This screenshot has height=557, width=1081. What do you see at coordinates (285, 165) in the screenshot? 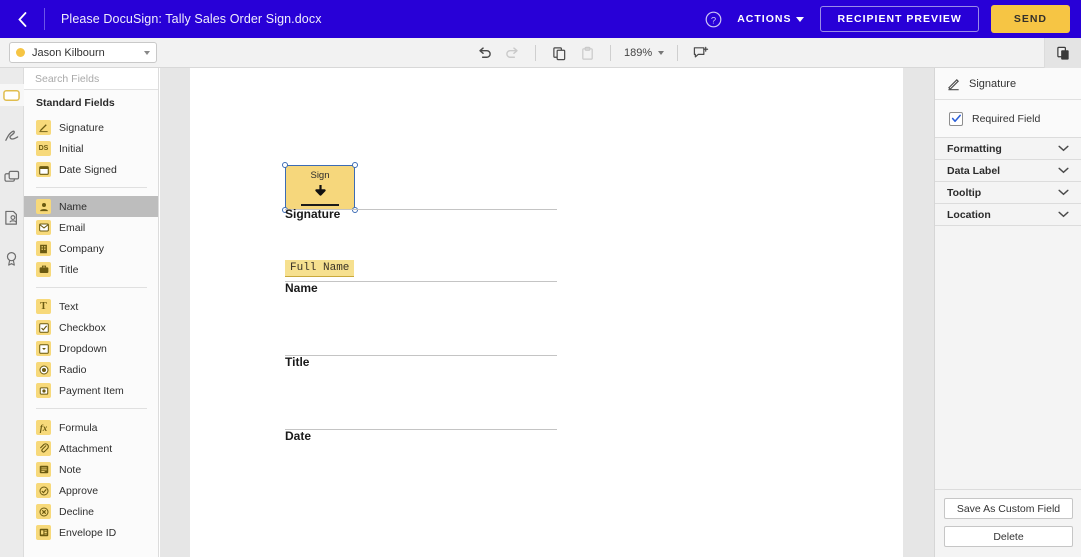
I see `resize-handle-top-left` at bounding box center [285, 165].